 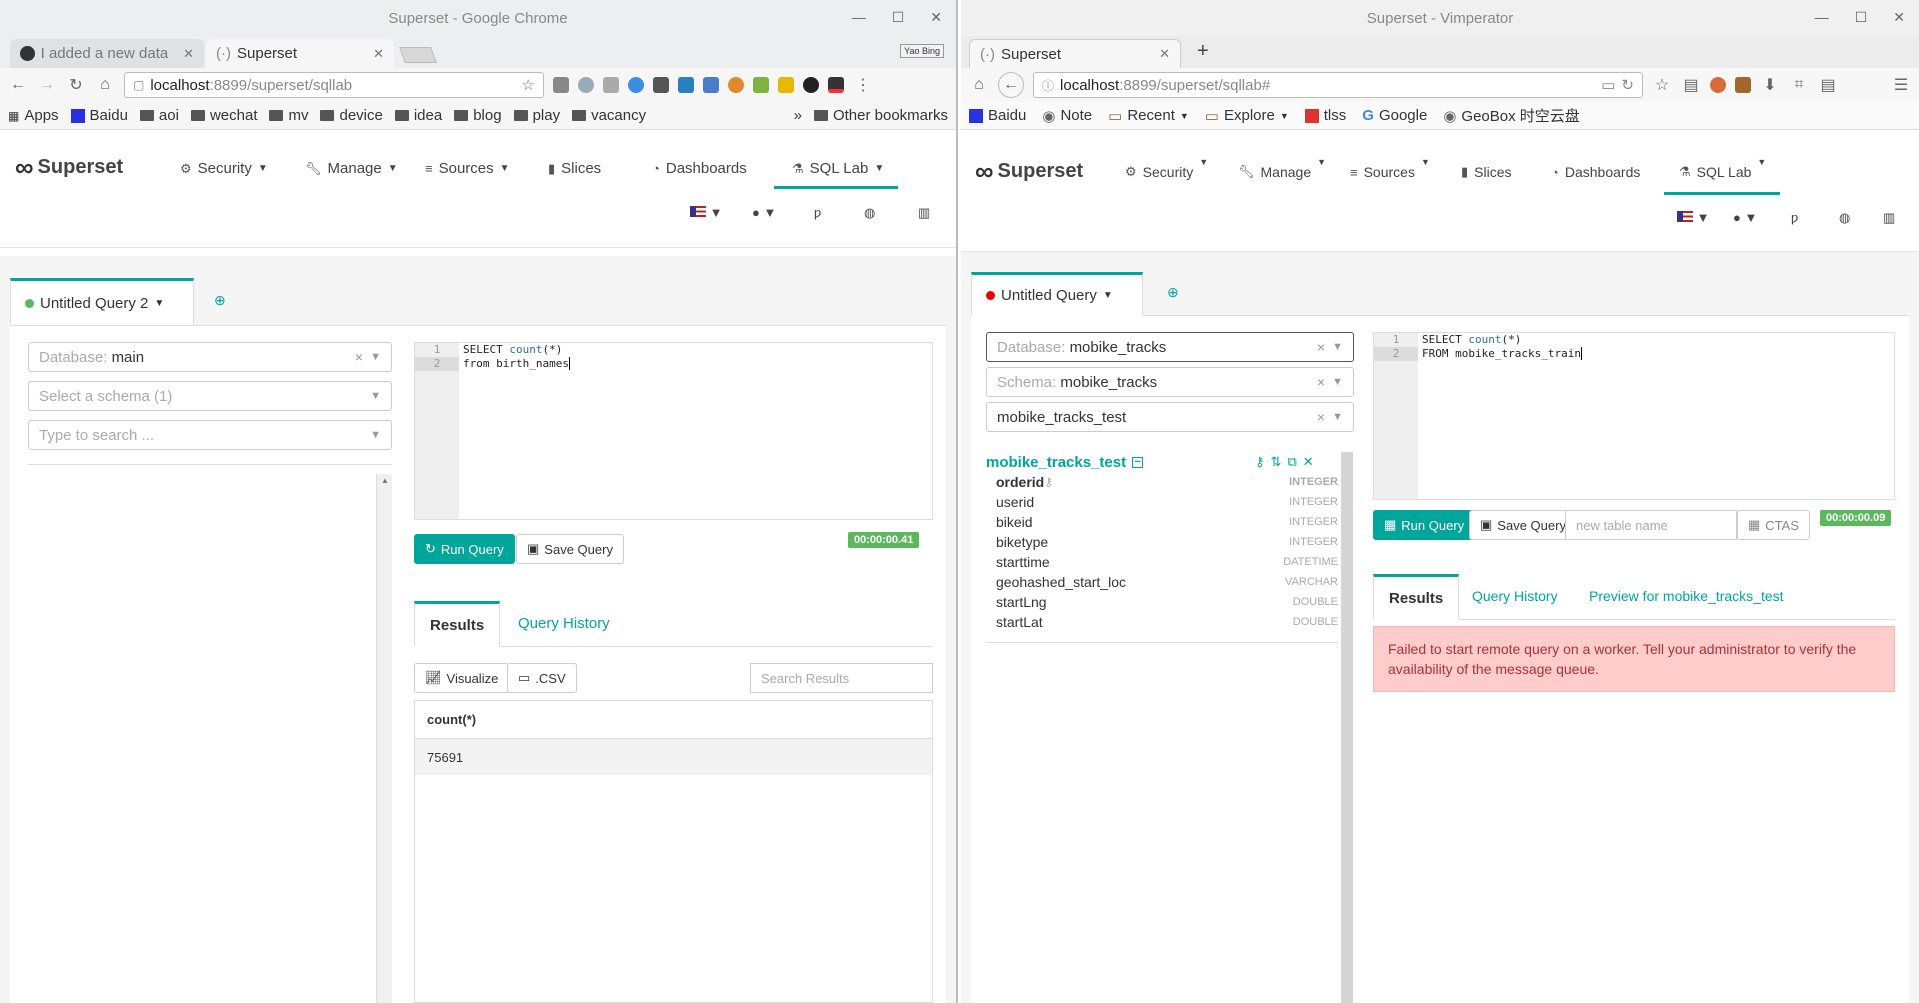 What do you see at coordinates (418, 115) in the screenshot?
I see `bookmark-idea: idea` at bounding box center [418, 115].